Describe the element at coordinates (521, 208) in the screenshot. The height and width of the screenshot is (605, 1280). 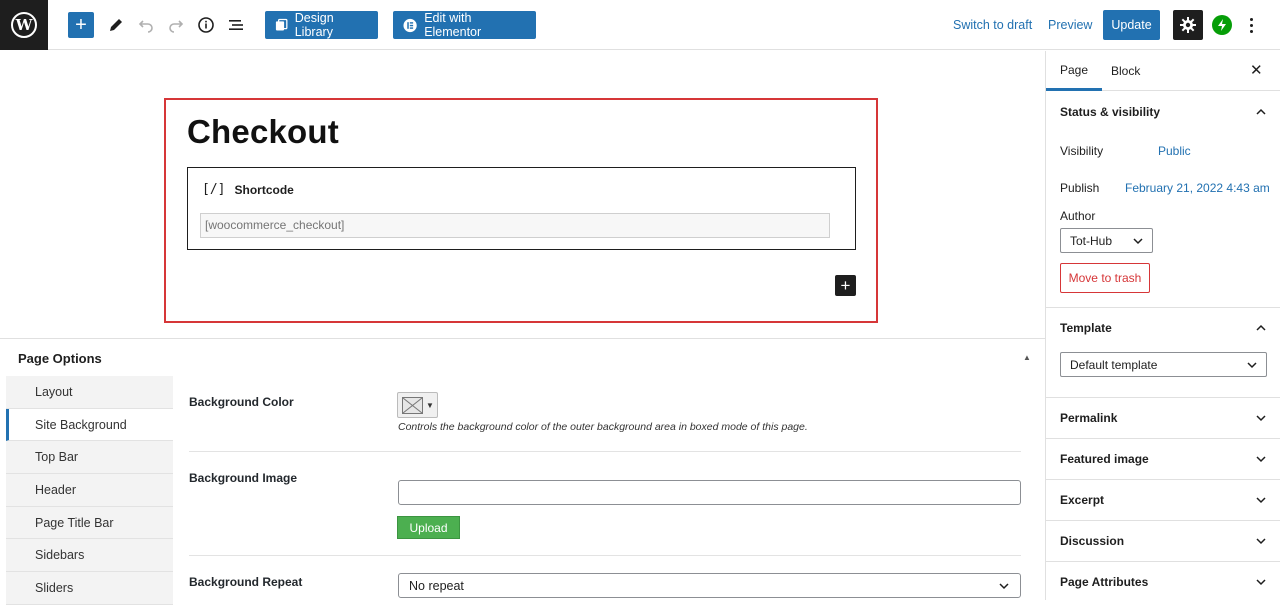
I see `shortcode-block: [/] Shortcode [woocommerce_checkout]` at that location.